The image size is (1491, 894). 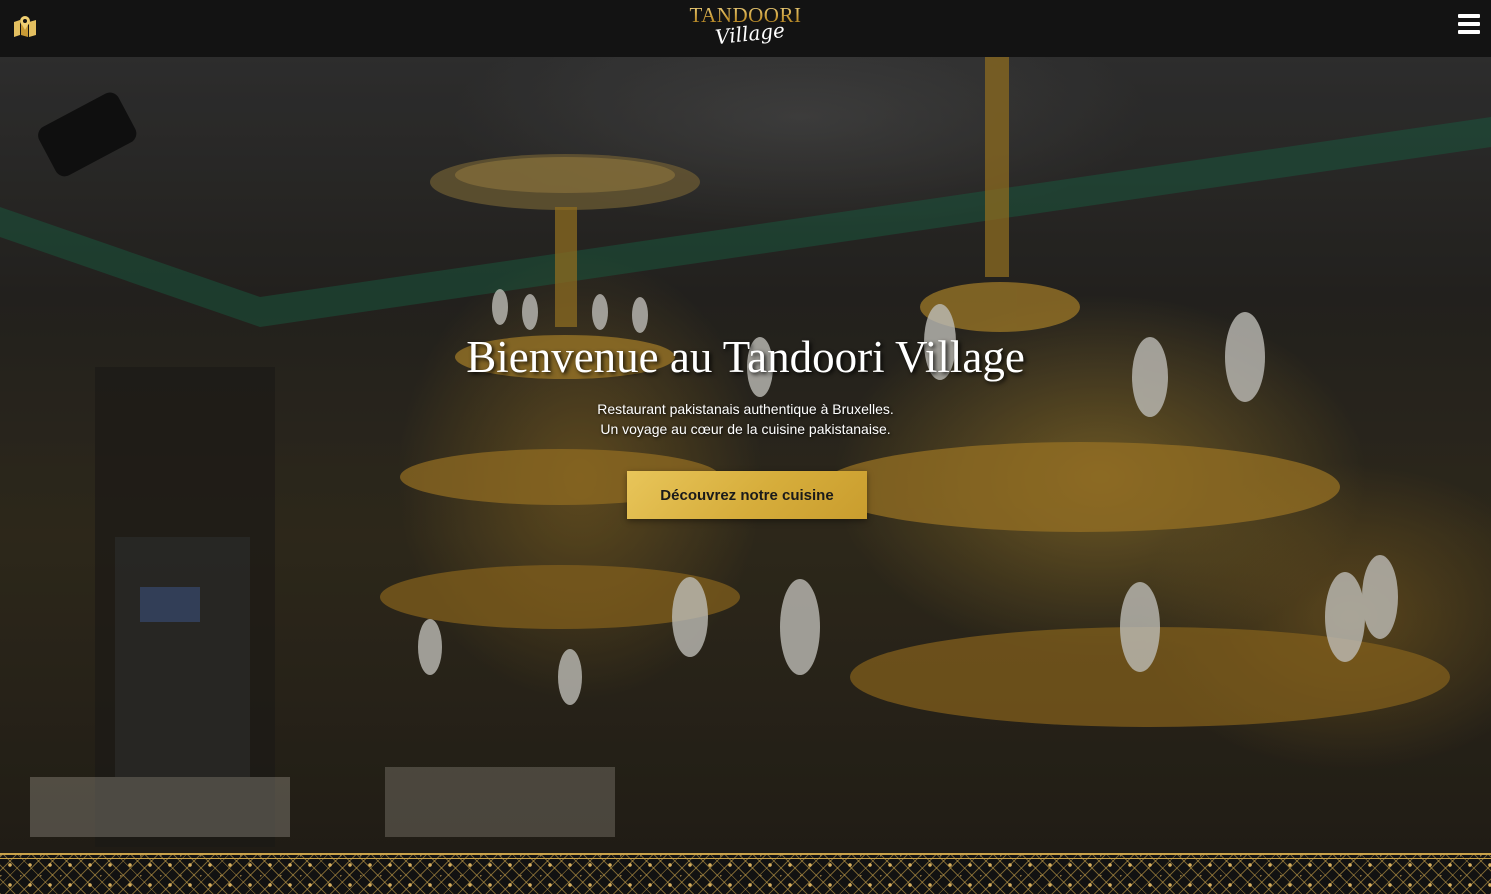 I want to click on site-logo: TANDOORI Village, so click(x=746, y=27).